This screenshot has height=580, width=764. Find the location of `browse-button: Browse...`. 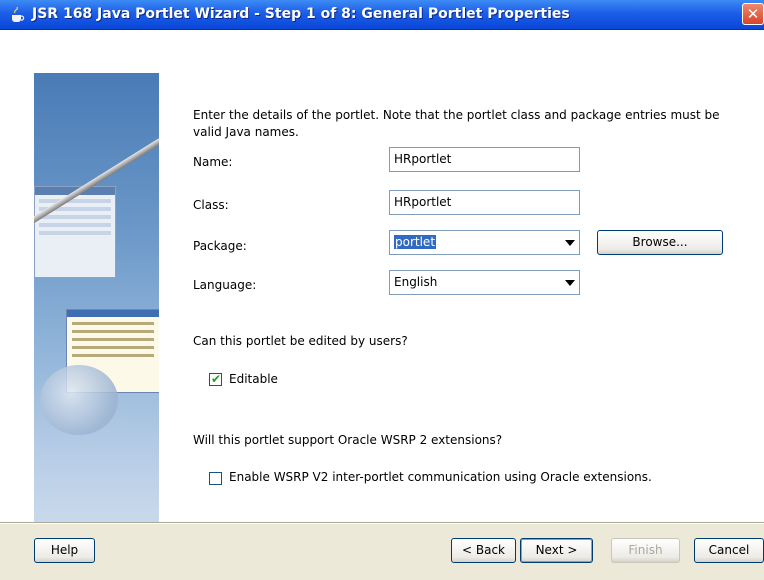

browse-button: Browse... is located at coordinates (660, 242).